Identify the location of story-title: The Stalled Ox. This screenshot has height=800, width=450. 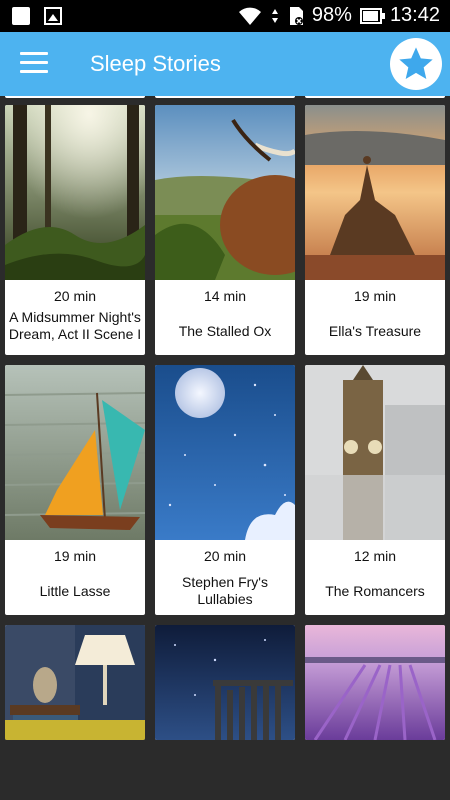
(225, 330).